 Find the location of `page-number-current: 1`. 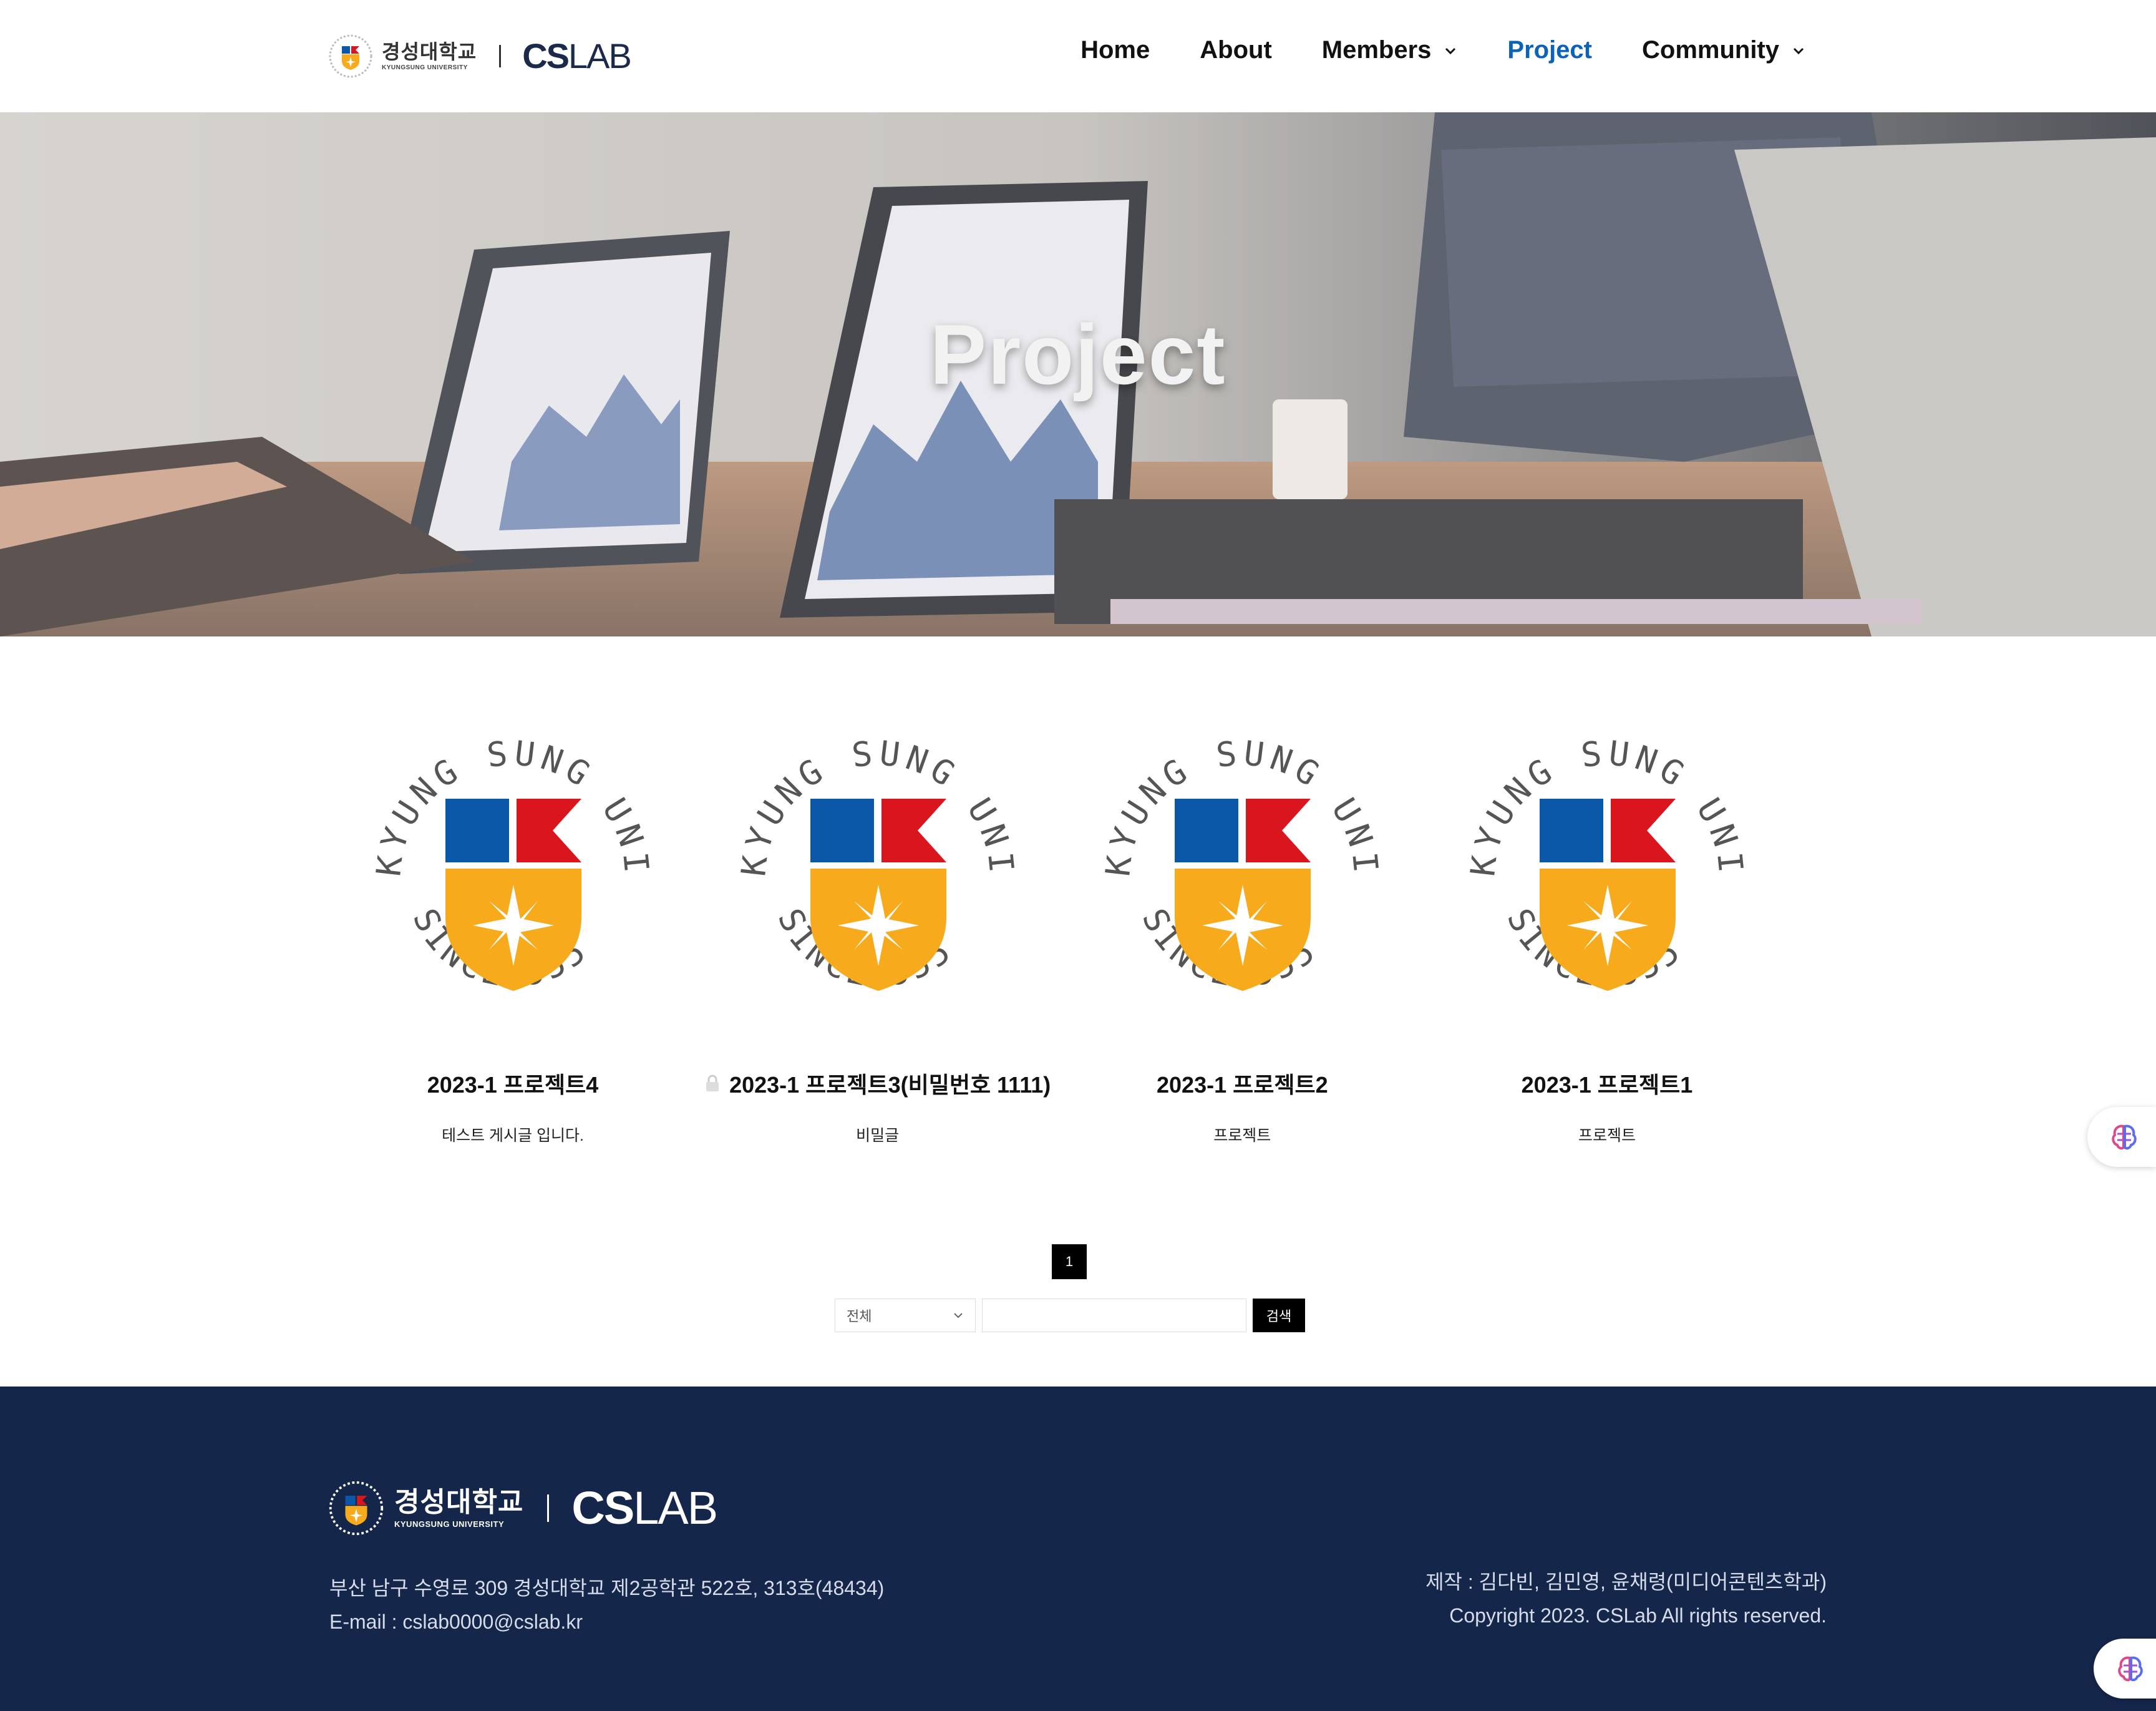

page-number-current: 1 is located at coordinates (1069, 1262).